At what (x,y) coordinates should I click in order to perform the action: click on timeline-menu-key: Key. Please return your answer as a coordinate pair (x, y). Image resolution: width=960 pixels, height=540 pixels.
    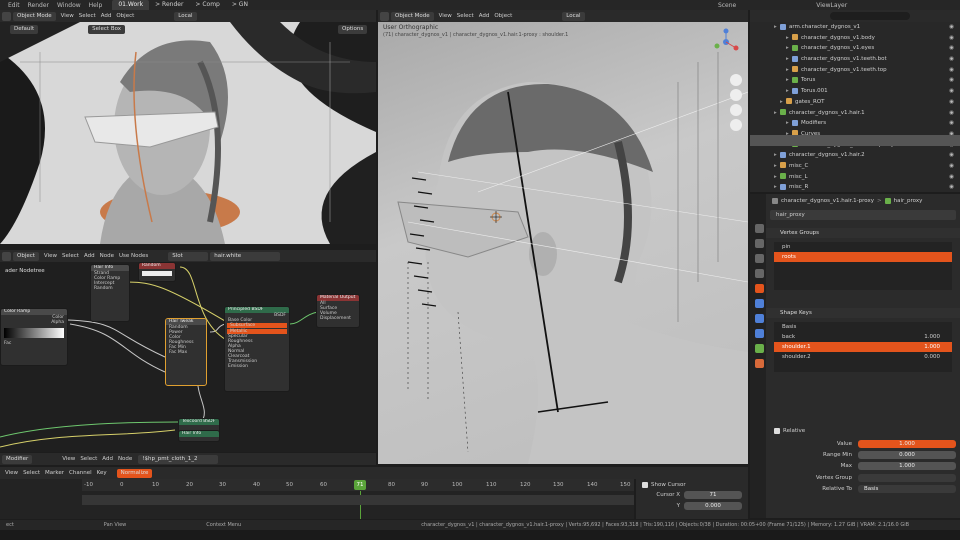
    Looking at the image, I should click on (102, 473).